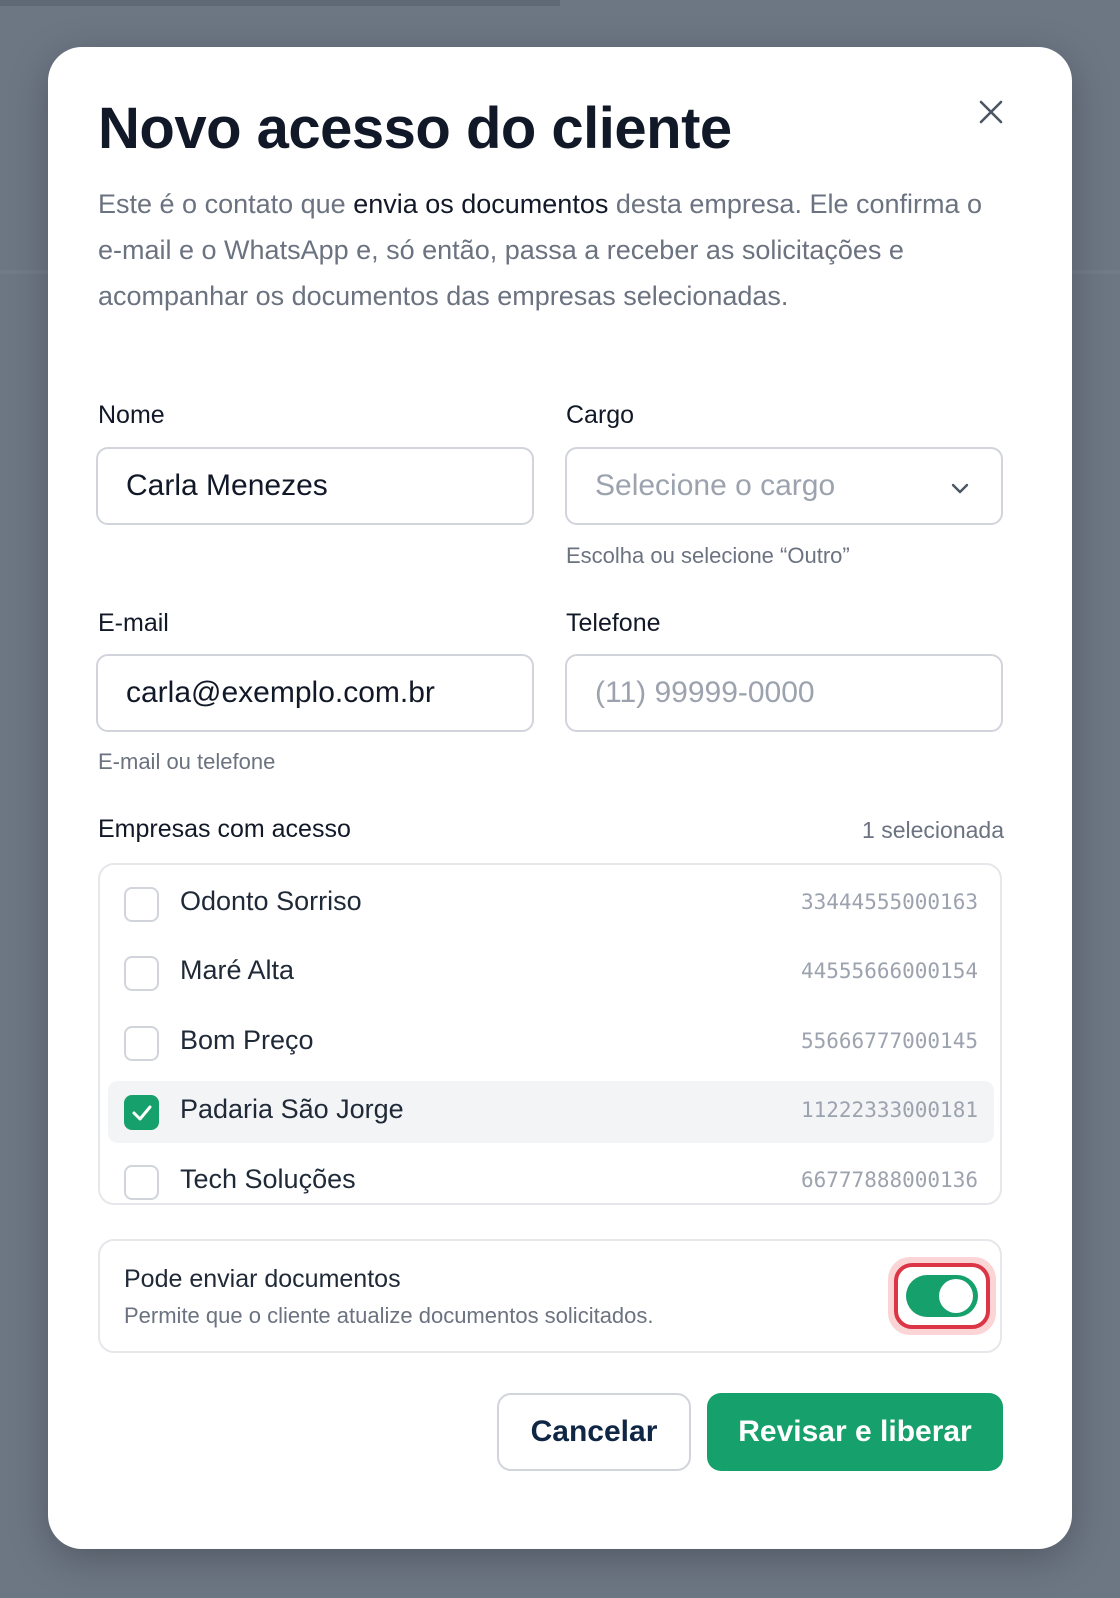 The image size is (1120, 1598). What do you see at coordinates (613, 623) in the screenshot?
I see `phone-label: Telefone` at bounding box center [613, 623].